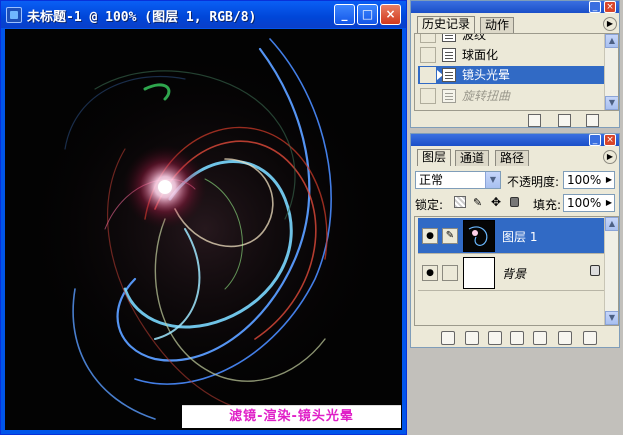 The width and height of the screenshot is (623, 435). Describe the element at coordinates (291, 416) in the screenshot. I see `effect-caption: 滤镜-渲染-镜头光晕` at that location.